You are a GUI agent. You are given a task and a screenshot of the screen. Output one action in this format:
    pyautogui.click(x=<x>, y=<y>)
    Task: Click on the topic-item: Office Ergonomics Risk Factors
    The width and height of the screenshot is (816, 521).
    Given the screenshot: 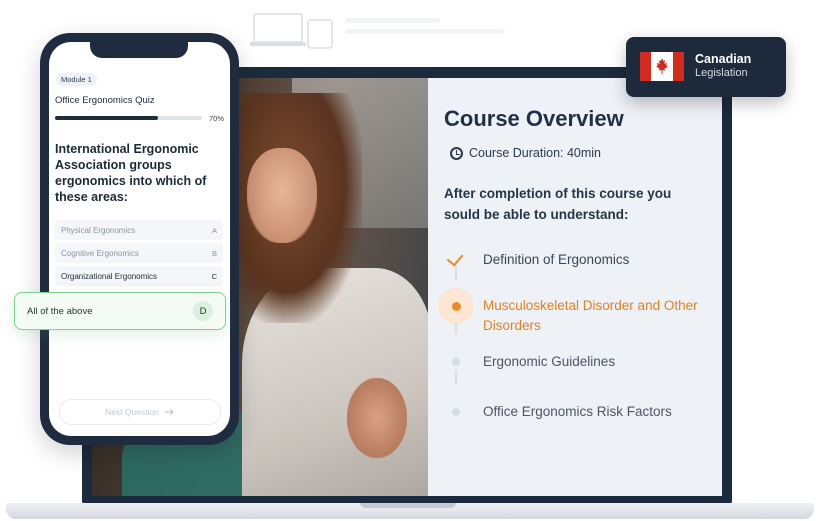 What is the action you would take?
    pyautogui.click(x=577, y=412)
    